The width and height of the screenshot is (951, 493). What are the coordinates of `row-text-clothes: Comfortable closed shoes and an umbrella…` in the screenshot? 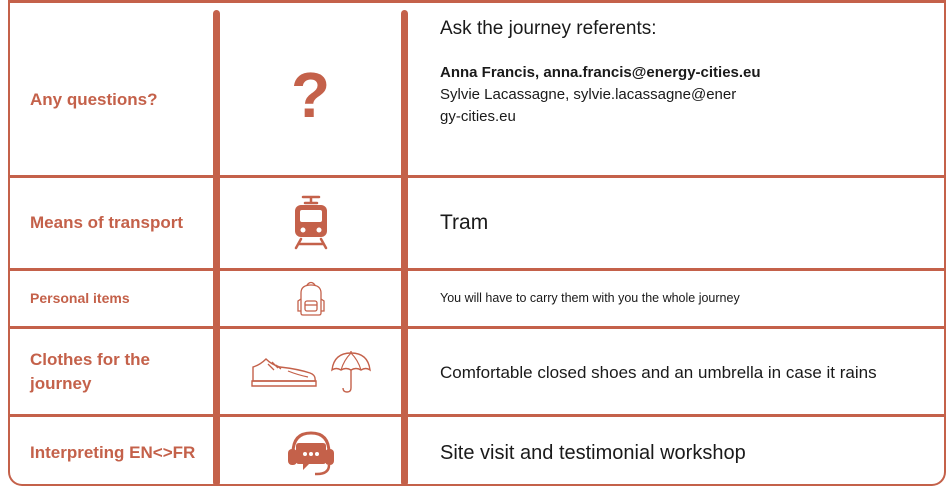 It's located at (658, 372).